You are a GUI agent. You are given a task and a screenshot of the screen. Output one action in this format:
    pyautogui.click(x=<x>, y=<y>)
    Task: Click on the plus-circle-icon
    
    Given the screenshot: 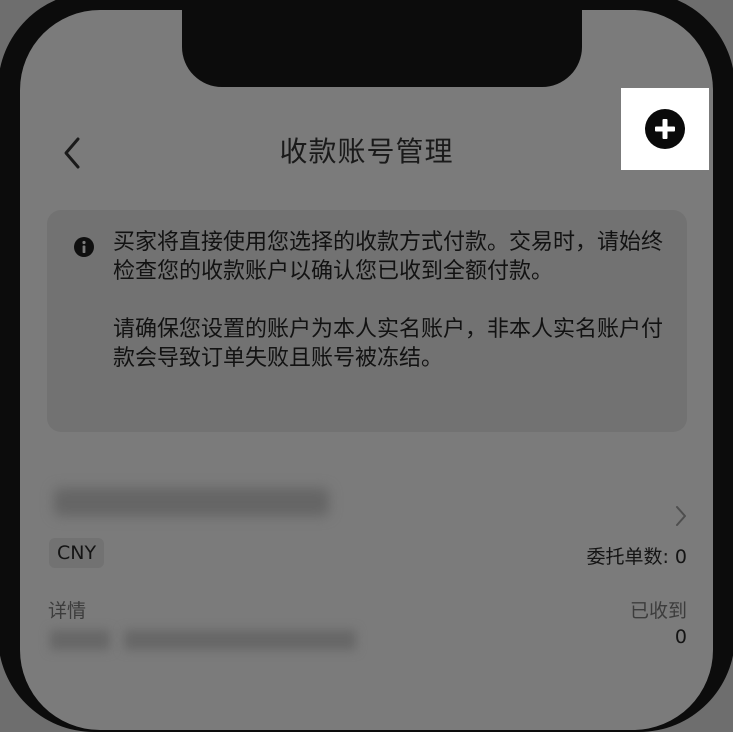 What is the action you would take?
    pyautogui.click(x=665, y=129)
    